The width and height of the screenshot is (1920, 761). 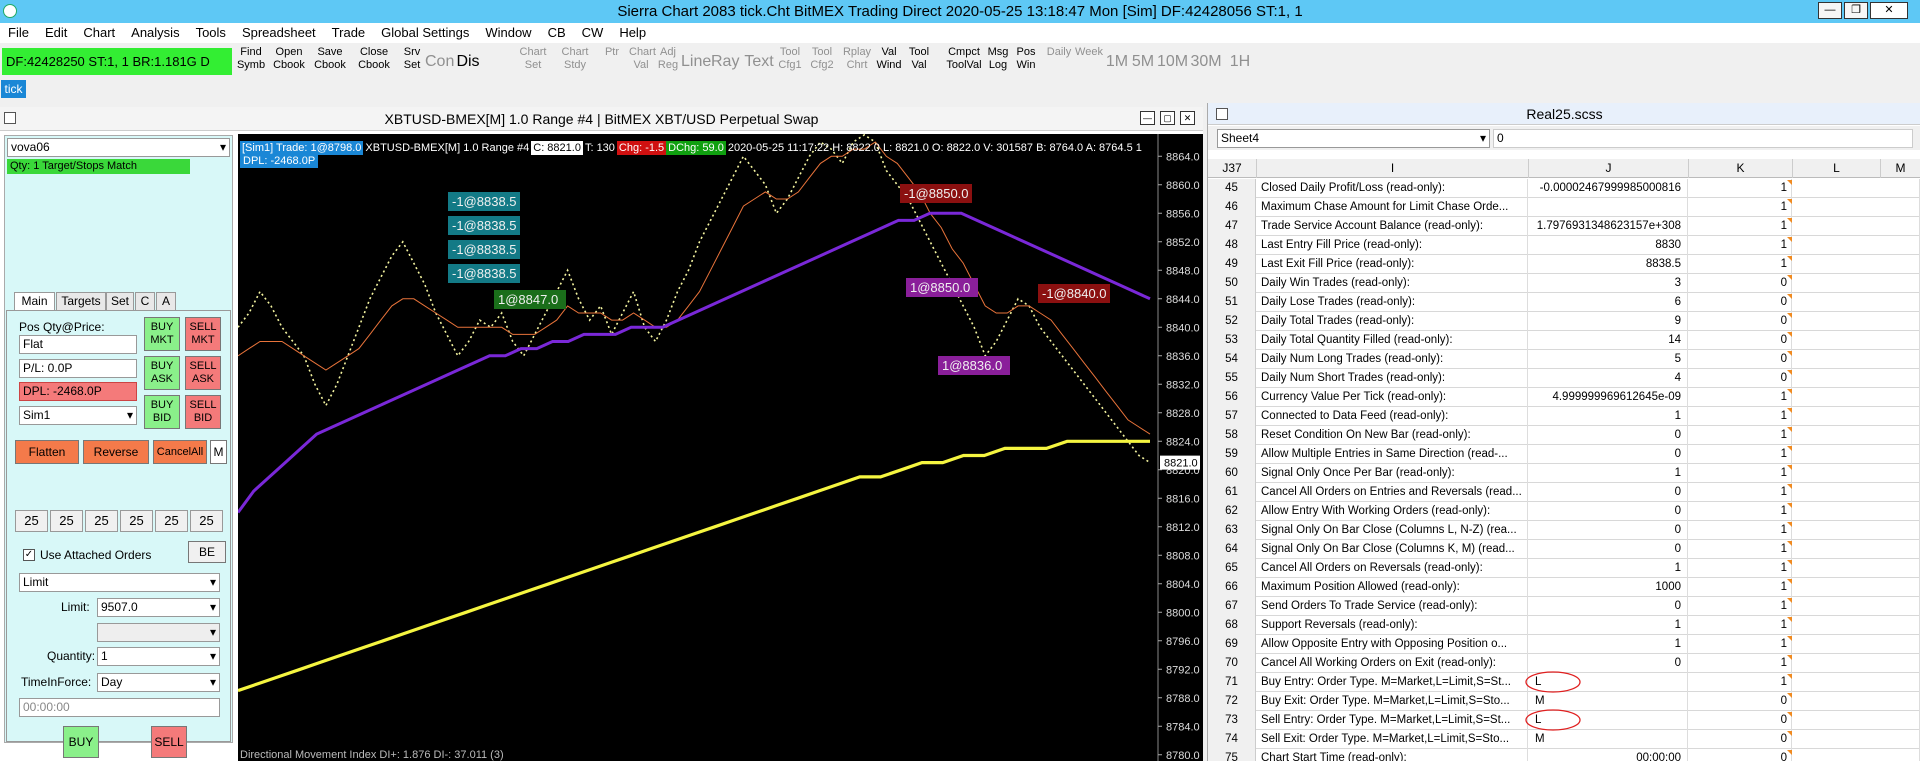 What do you see at coordinates (99, 33) in the screenshot?
I see `menu-item-chart: Chart` at bounding box center [99, 33].